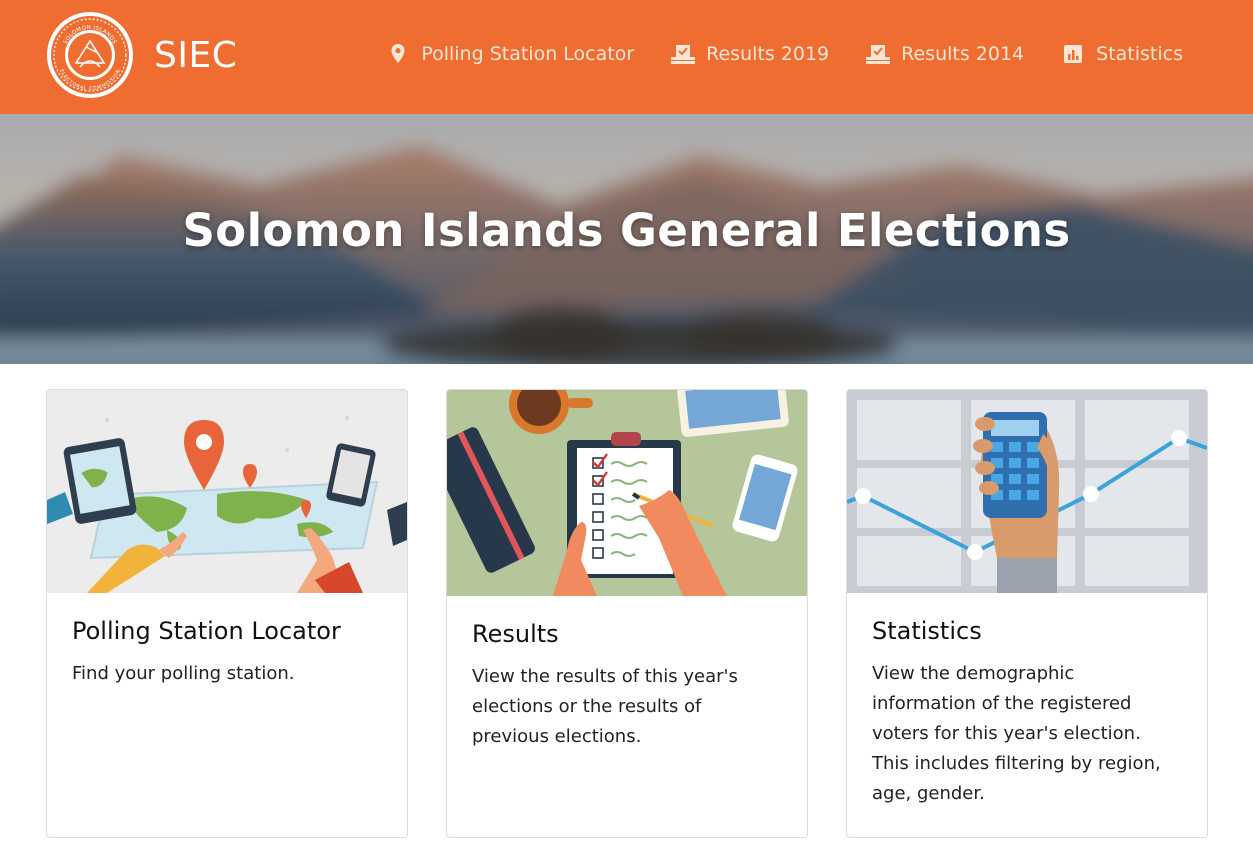 This screenshot has width=1253, height=859. I want to click on nav-polling-station-locator: Polling Station Locator, so click(509, 54).